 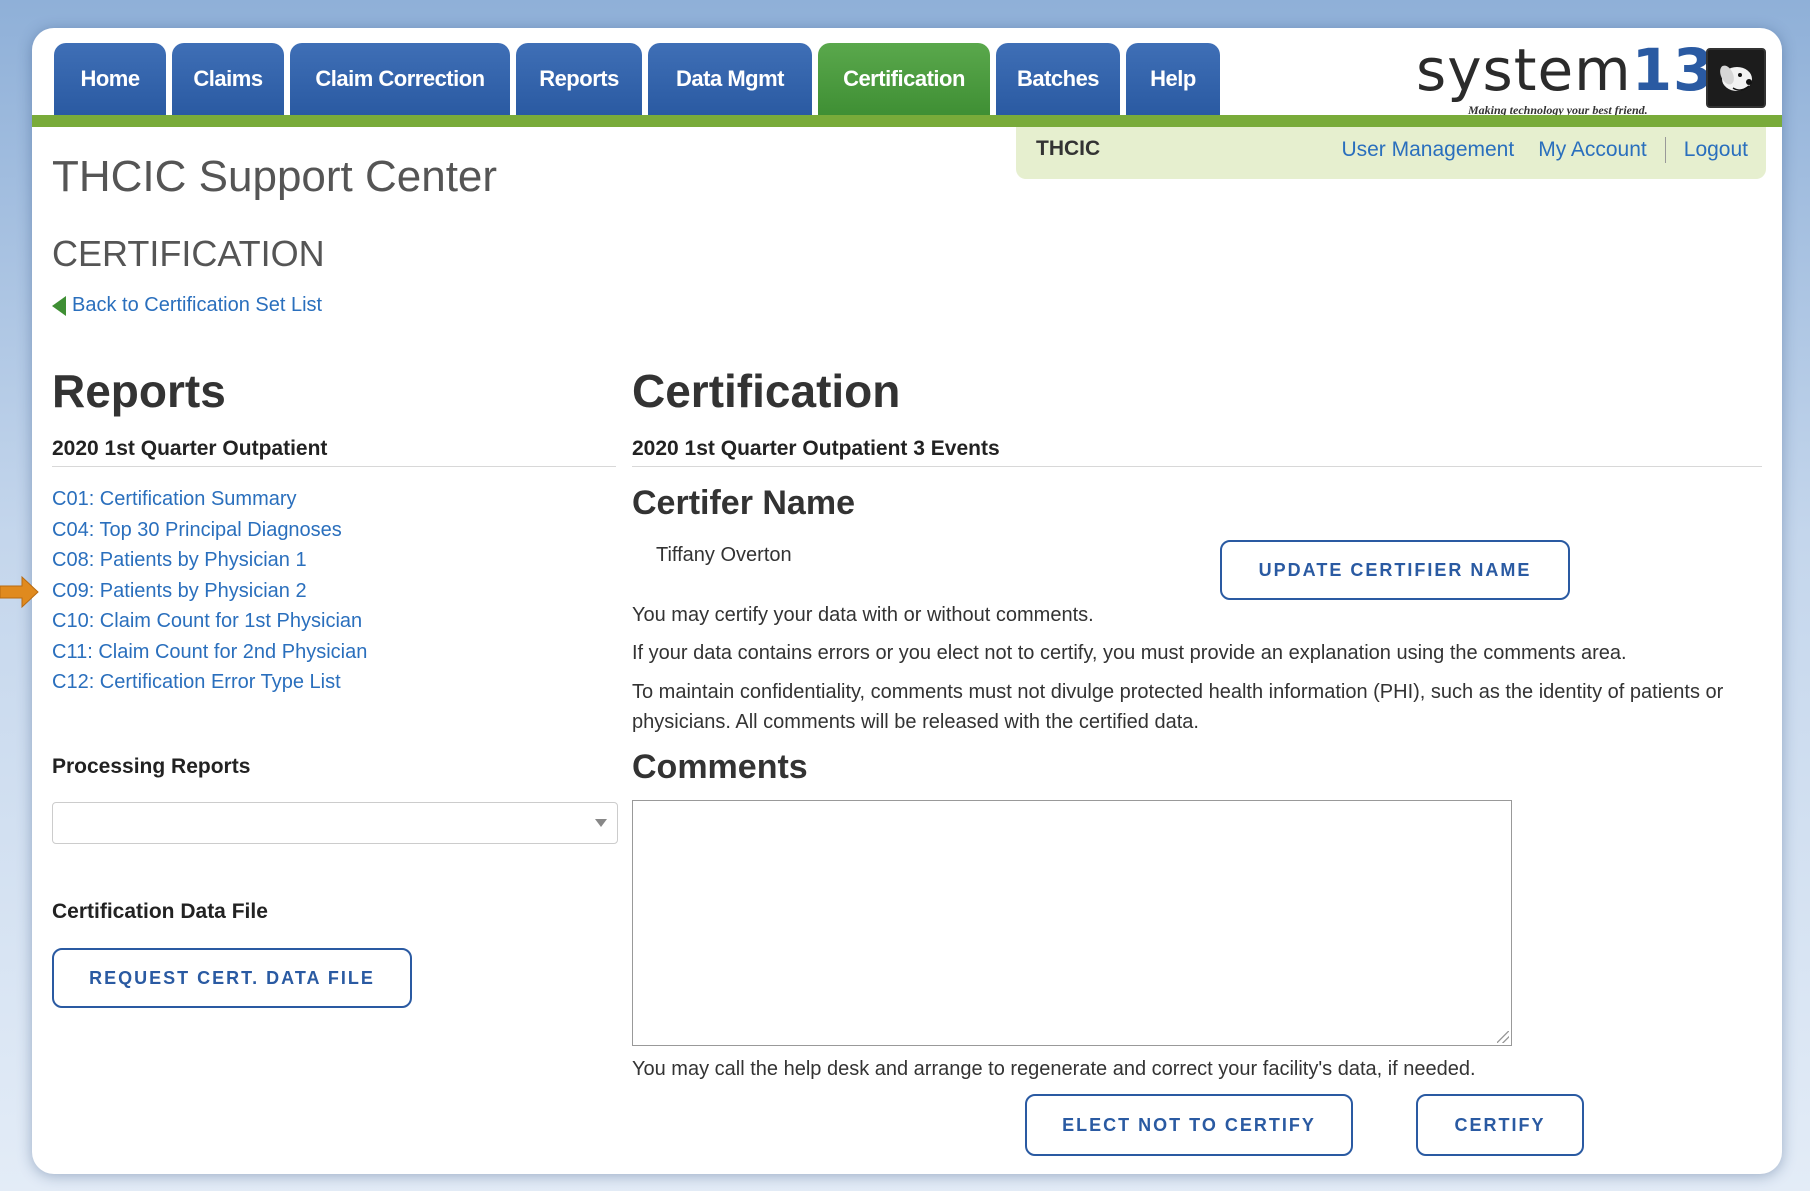 What do you see at coordinates (190, 448) in the screenshot?
I see `reports-subheading: 2020 1st Quarter Outpatient` at bounding box center [190, 448].